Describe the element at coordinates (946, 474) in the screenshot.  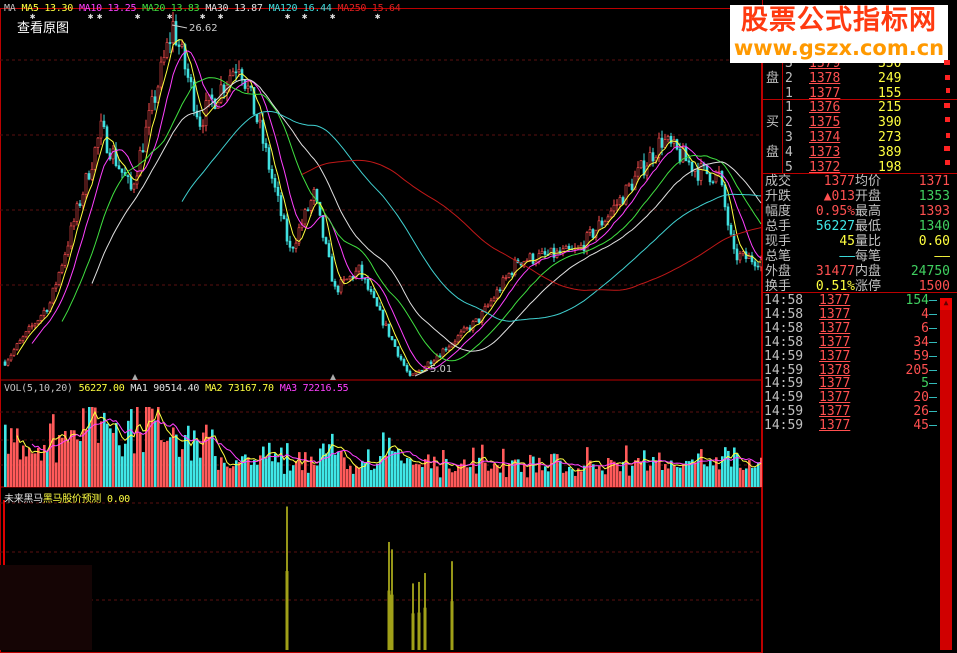
I see `scrollbar` at that location.